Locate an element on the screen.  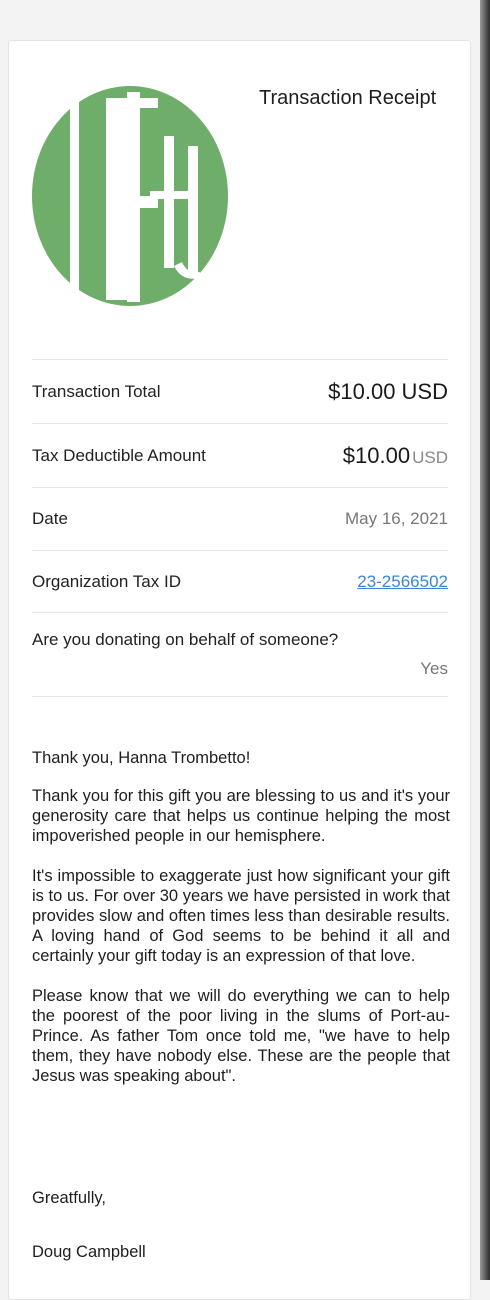
date-value: May 16, 2021 is located at coordinates (396, 518).